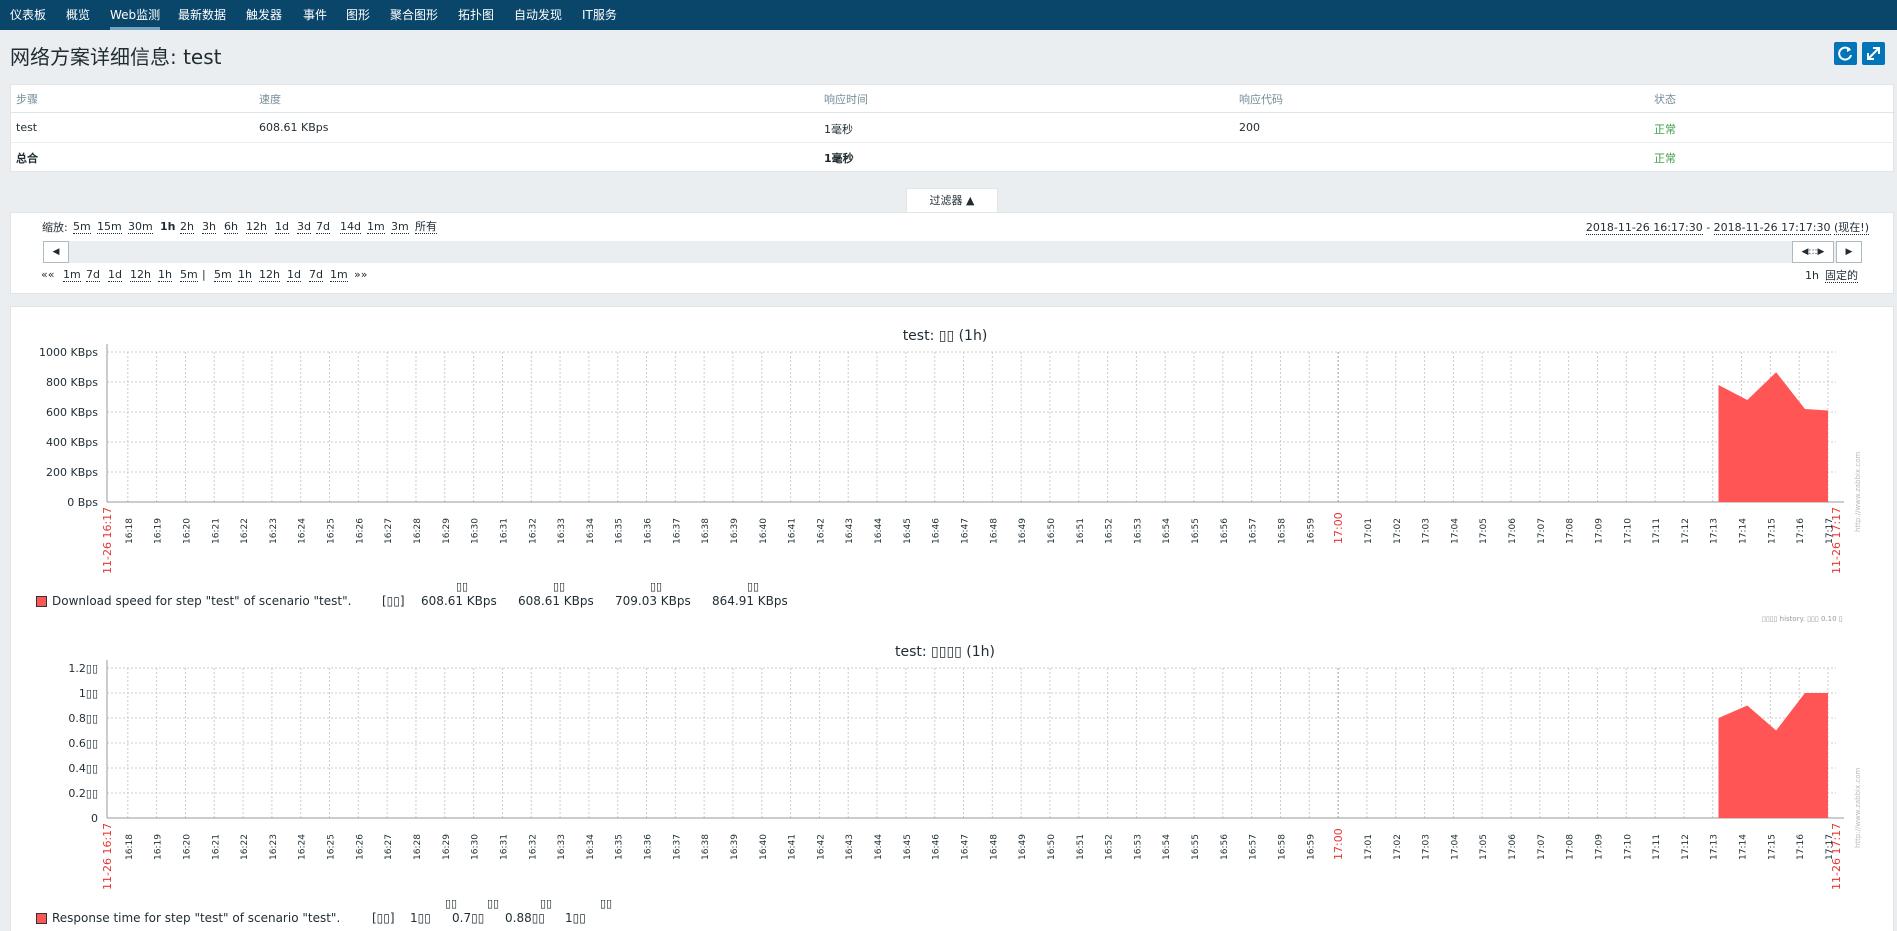 This screenshot has height=931, width=1897. I want to click on y-tick-label: 0.8▯▯, so click(83, 718).